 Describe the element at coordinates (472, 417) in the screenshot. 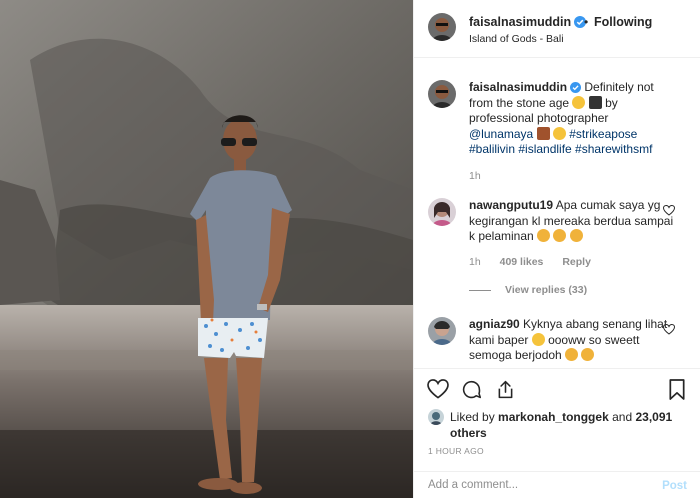

I see `liked-by-prefix: Liked by` at that location.